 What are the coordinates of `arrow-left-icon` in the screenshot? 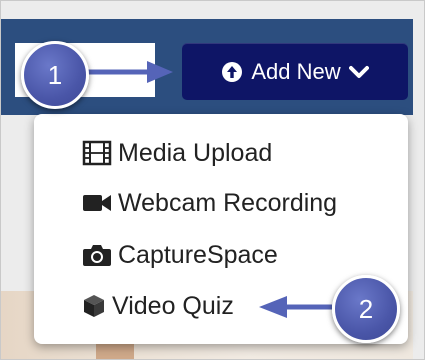 It's located at (295, 307).